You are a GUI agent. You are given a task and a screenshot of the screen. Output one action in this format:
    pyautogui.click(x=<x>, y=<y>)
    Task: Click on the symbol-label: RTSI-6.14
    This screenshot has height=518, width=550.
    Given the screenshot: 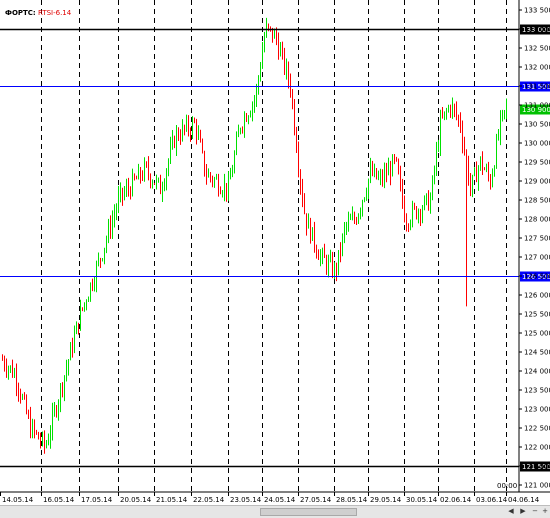 What is the action you would take?
    pyautogui.click(x=54, y=13)
    